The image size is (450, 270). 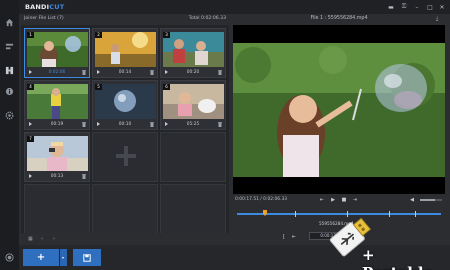 What do you see at coordinates (45, 7) in the screenshot?
I see `app-logo: BANDICUT` at bounding box center [45, 7].